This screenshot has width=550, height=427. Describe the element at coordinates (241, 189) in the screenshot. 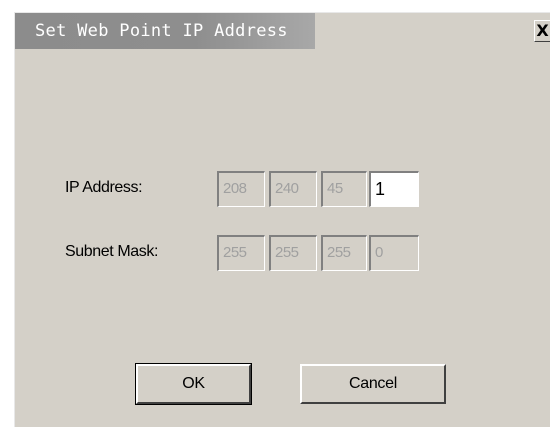

I see `ip-address-octet-1: 208` at that location.